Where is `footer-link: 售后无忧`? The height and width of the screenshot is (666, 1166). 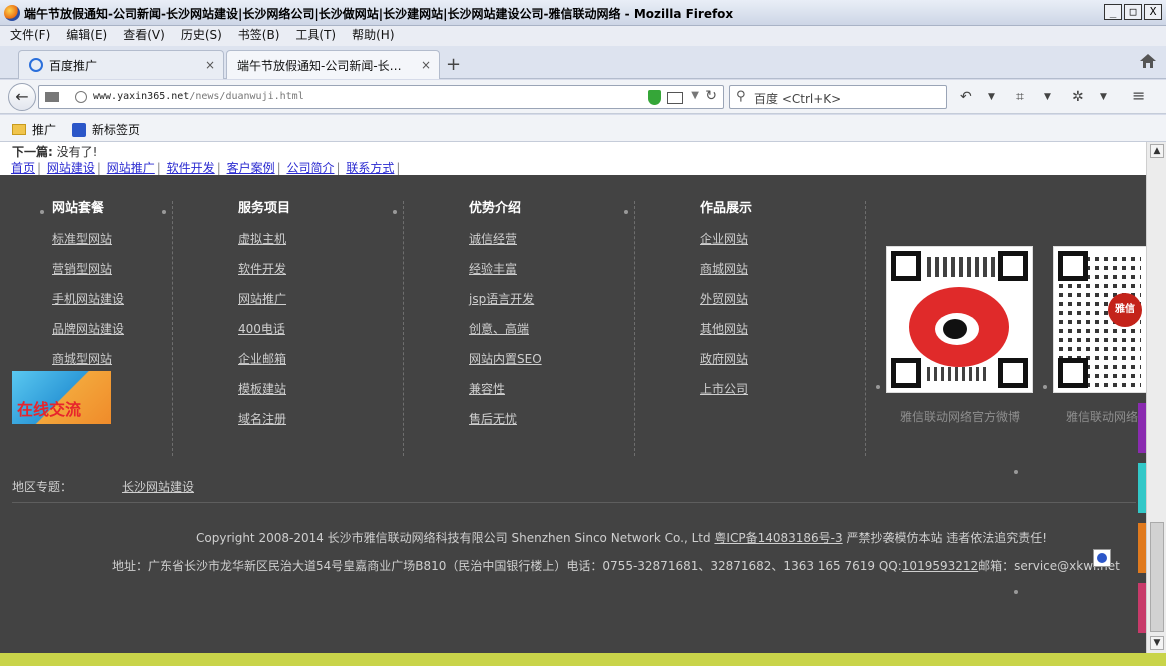 footer-link: 售后无忧 is located at coordinates (505, 418).